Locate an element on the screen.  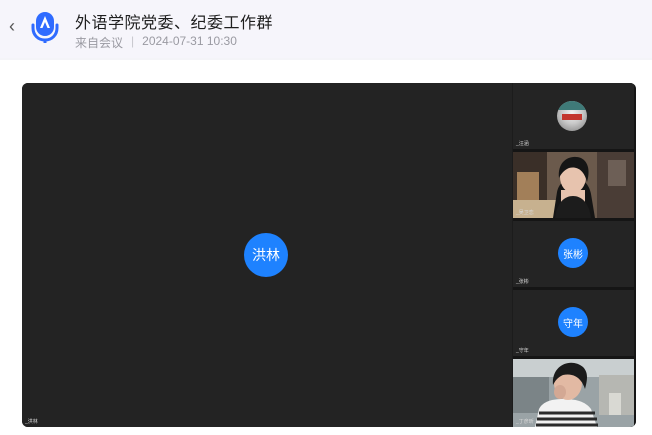
participant-tile: _吴卫恋 is located at coordinates (573, 185).